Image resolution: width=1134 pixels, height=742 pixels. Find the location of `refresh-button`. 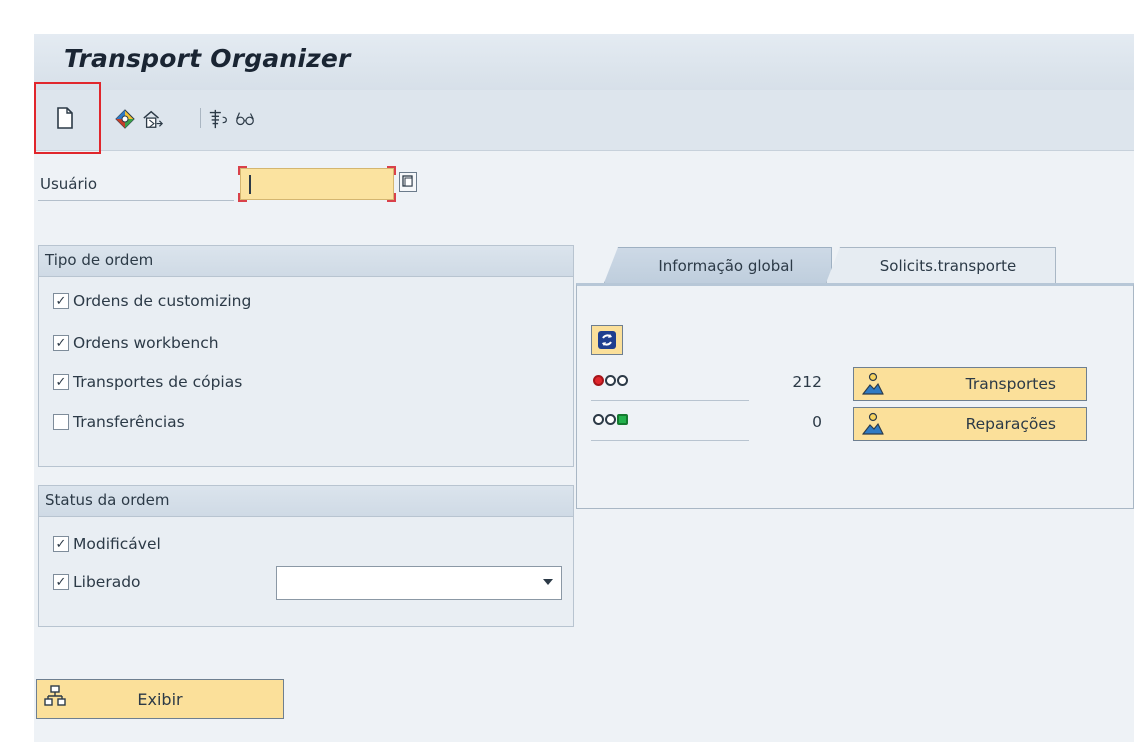

refresh-button is located at coordinates (607, 340).